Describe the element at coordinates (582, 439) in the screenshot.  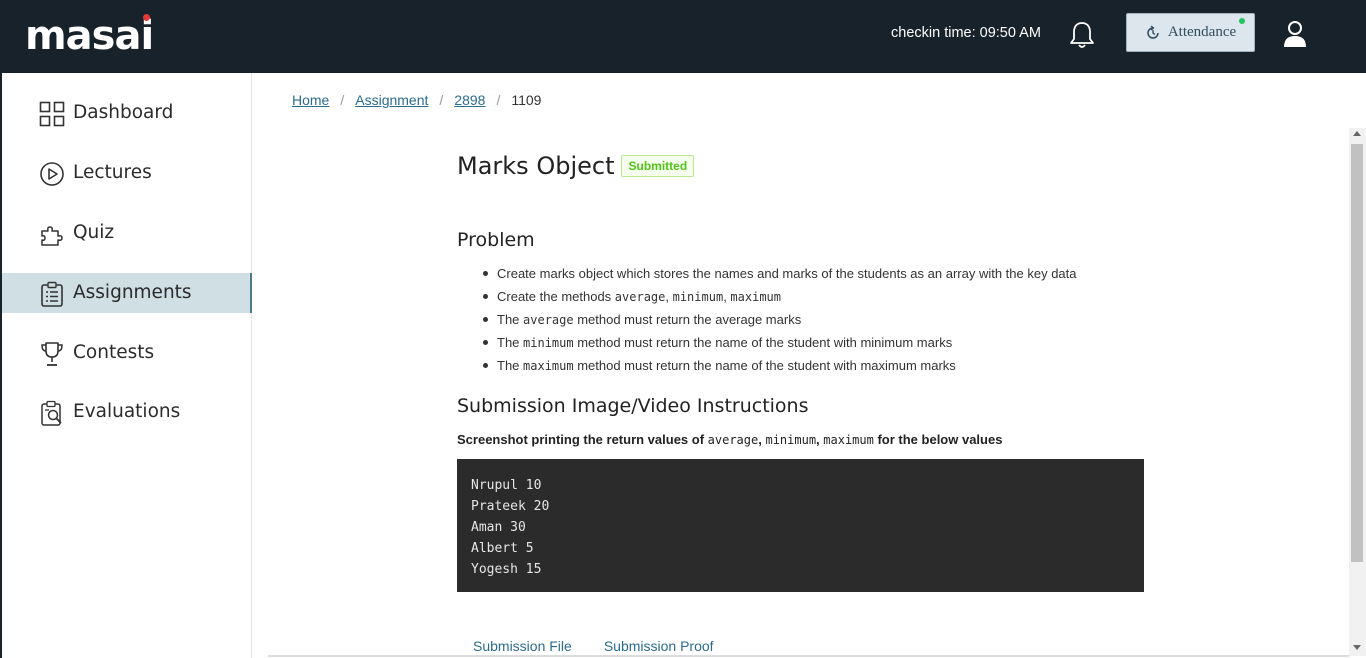
I see `instruction-text: Screenshot printing the return values of` at that location.